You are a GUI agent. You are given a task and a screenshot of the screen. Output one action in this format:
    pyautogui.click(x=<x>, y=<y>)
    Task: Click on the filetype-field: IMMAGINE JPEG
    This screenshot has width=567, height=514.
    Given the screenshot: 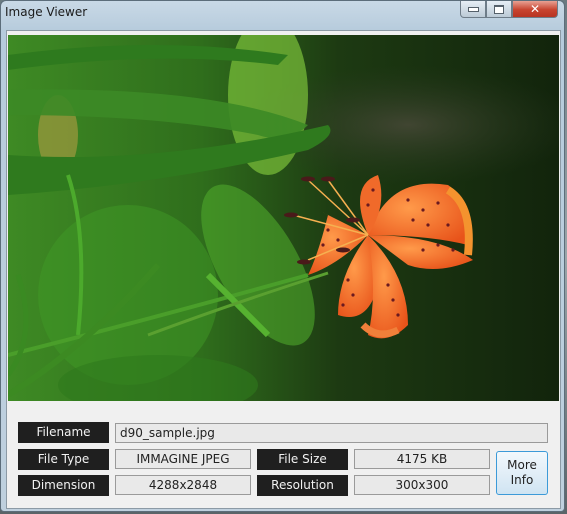 What is the action you would take?
    pyautogui.click(x=183, y=459)
    